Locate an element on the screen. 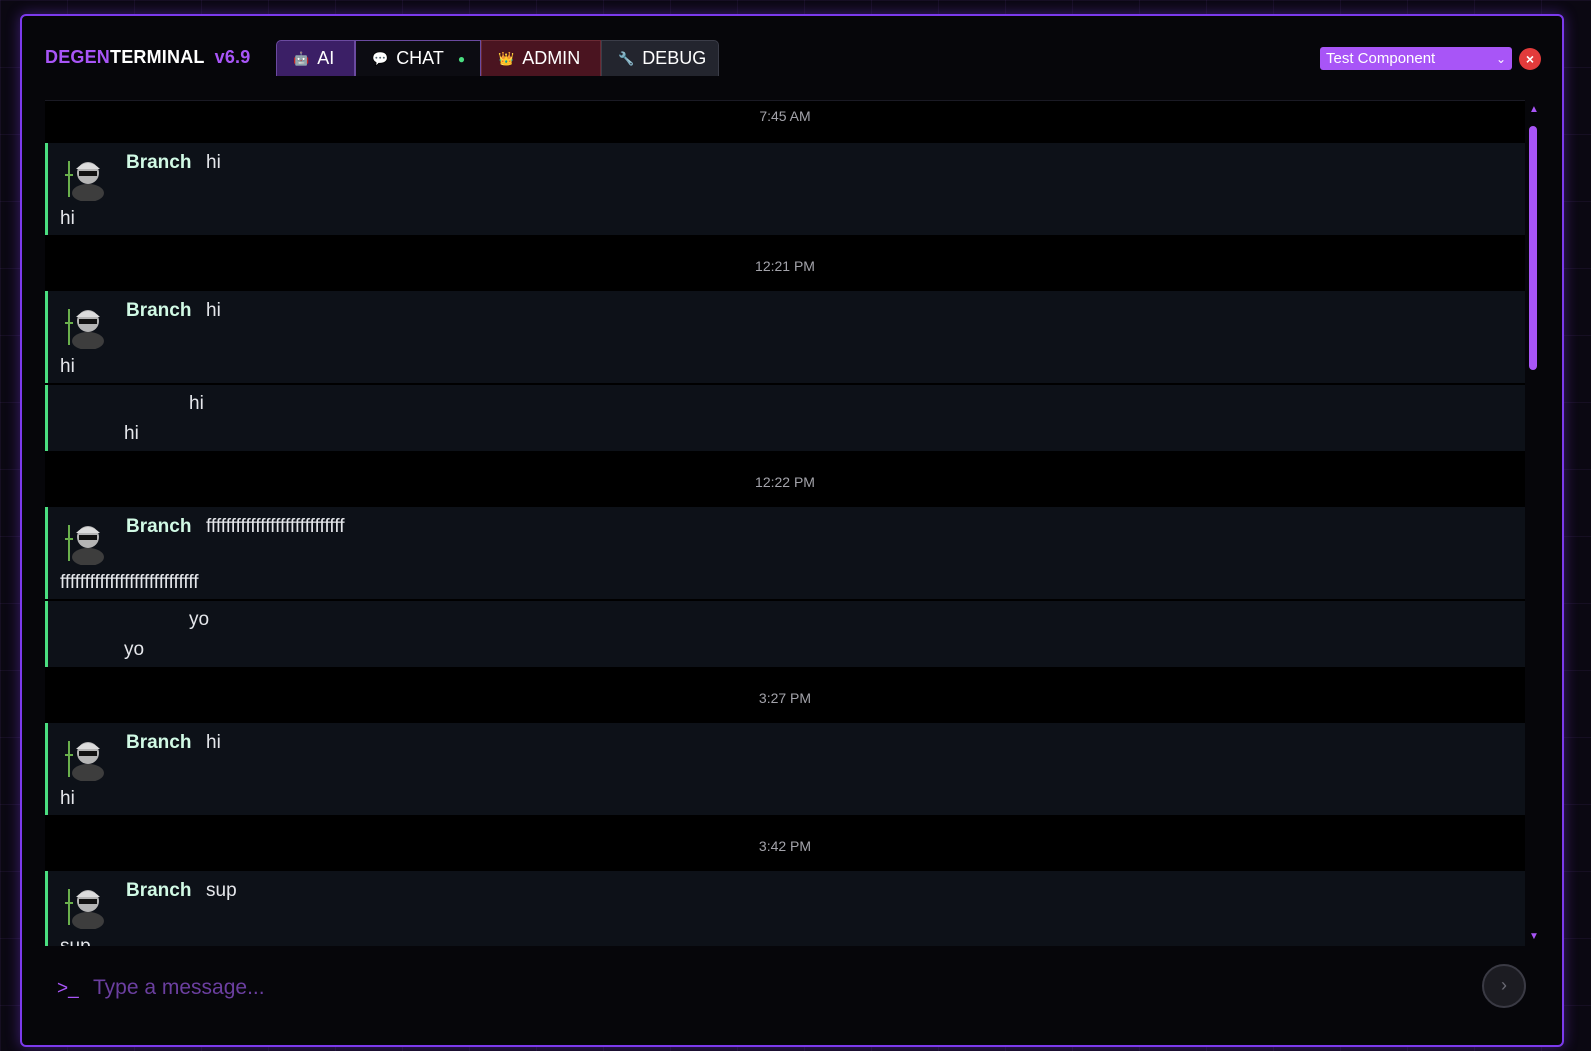  brand-terminal: TERMINAL is located at coordinates (157, 57).